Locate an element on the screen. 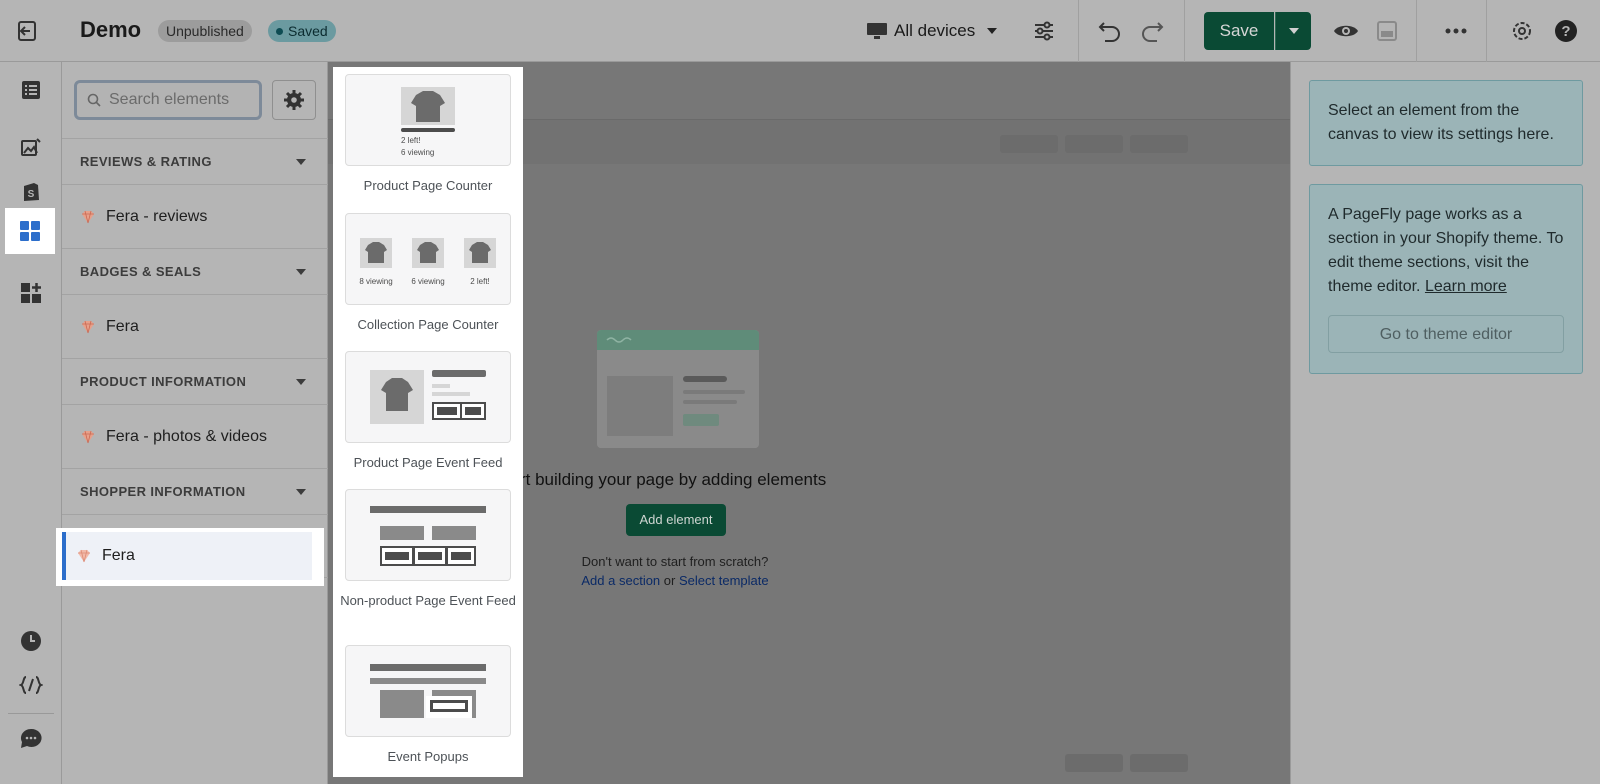 The width and height of the screenshot is (1600, 784). svg-text: S is located at coordinates (31, 194).